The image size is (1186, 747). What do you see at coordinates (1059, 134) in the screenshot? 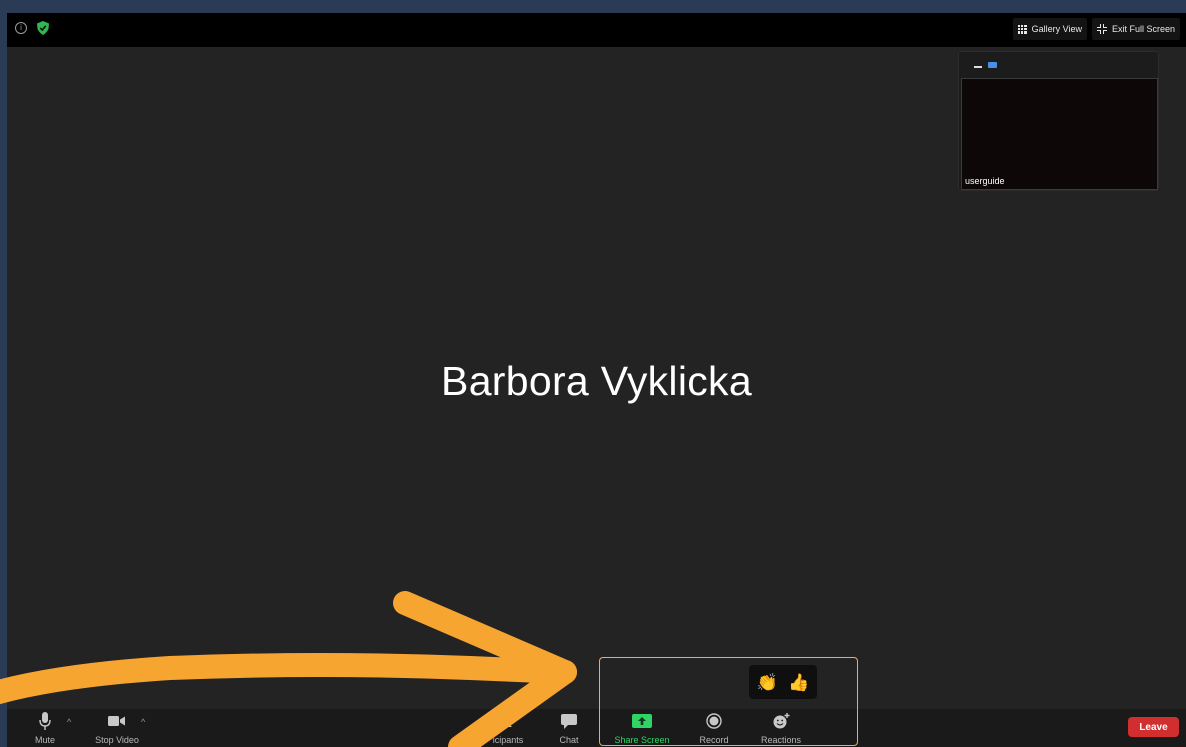
I see `self-view-video: userguide` at bounding box center [1059, 134].